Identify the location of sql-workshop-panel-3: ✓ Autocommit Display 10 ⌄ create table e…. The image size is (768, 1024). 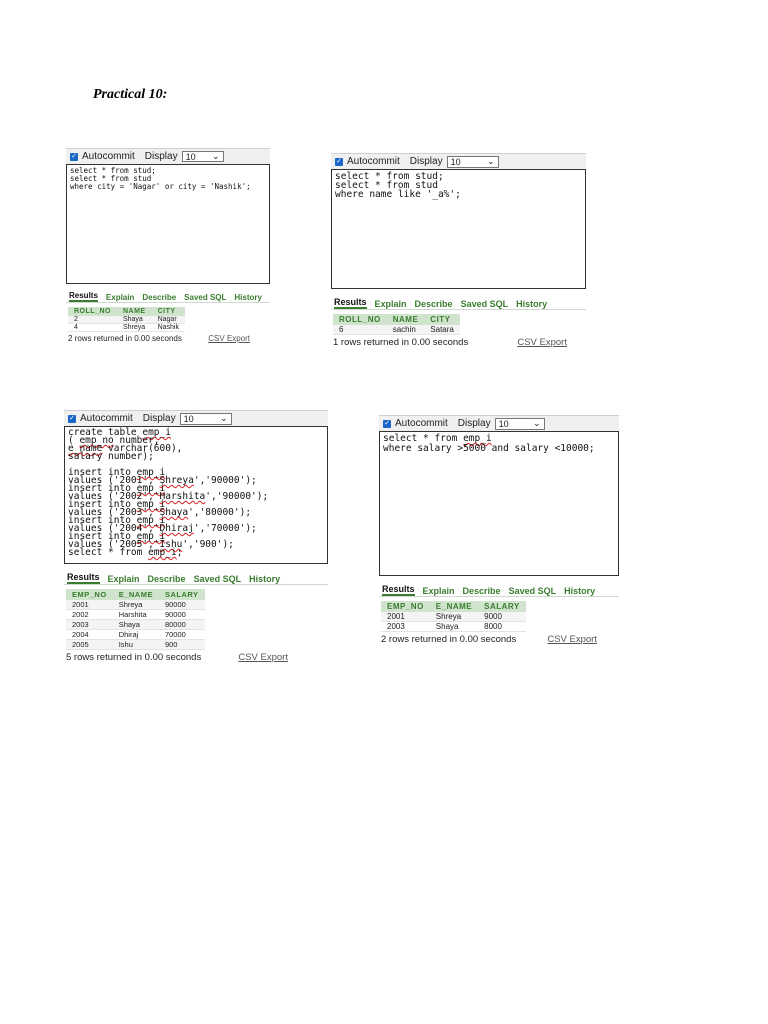
(196, 536).